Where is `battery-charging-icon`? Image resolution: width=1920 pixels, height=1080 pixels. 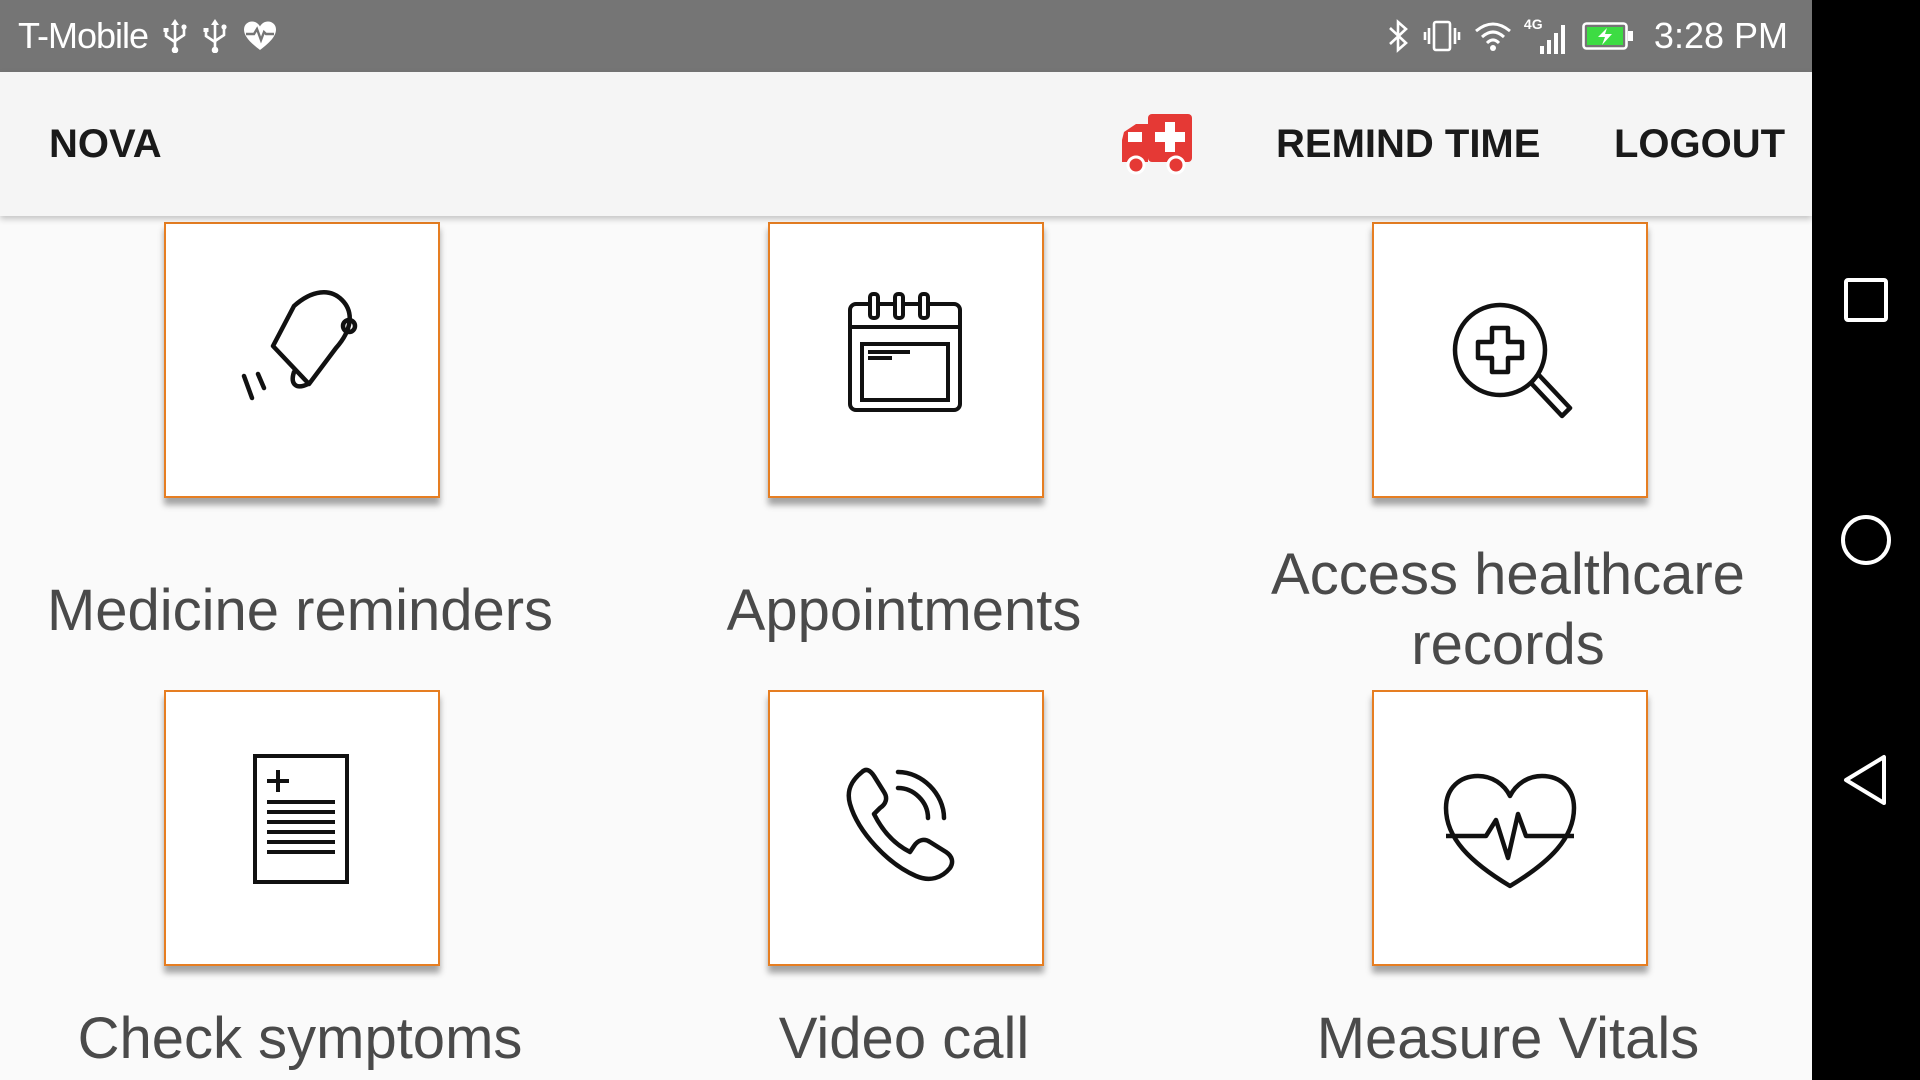
battery-charging-icon is located at coordinates (1608, 36).